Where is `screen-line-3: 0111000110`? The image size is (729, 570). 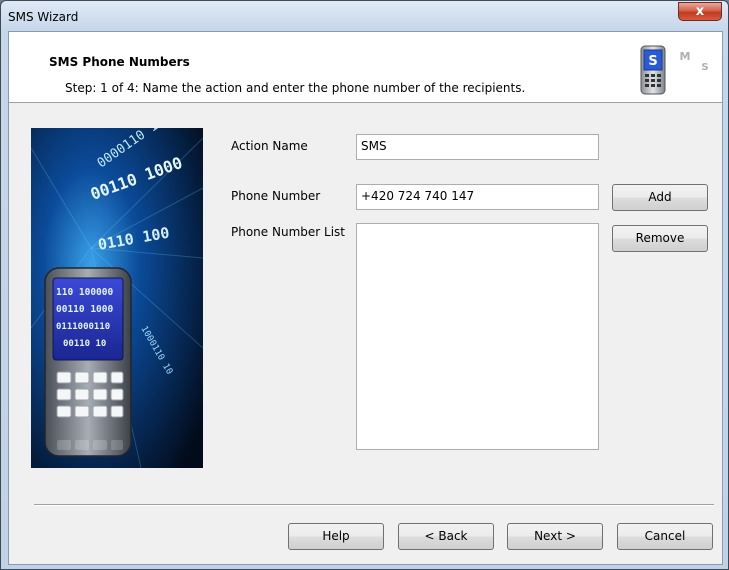 screen-line-3: 0111000110 is located at coordinates (83, 327).